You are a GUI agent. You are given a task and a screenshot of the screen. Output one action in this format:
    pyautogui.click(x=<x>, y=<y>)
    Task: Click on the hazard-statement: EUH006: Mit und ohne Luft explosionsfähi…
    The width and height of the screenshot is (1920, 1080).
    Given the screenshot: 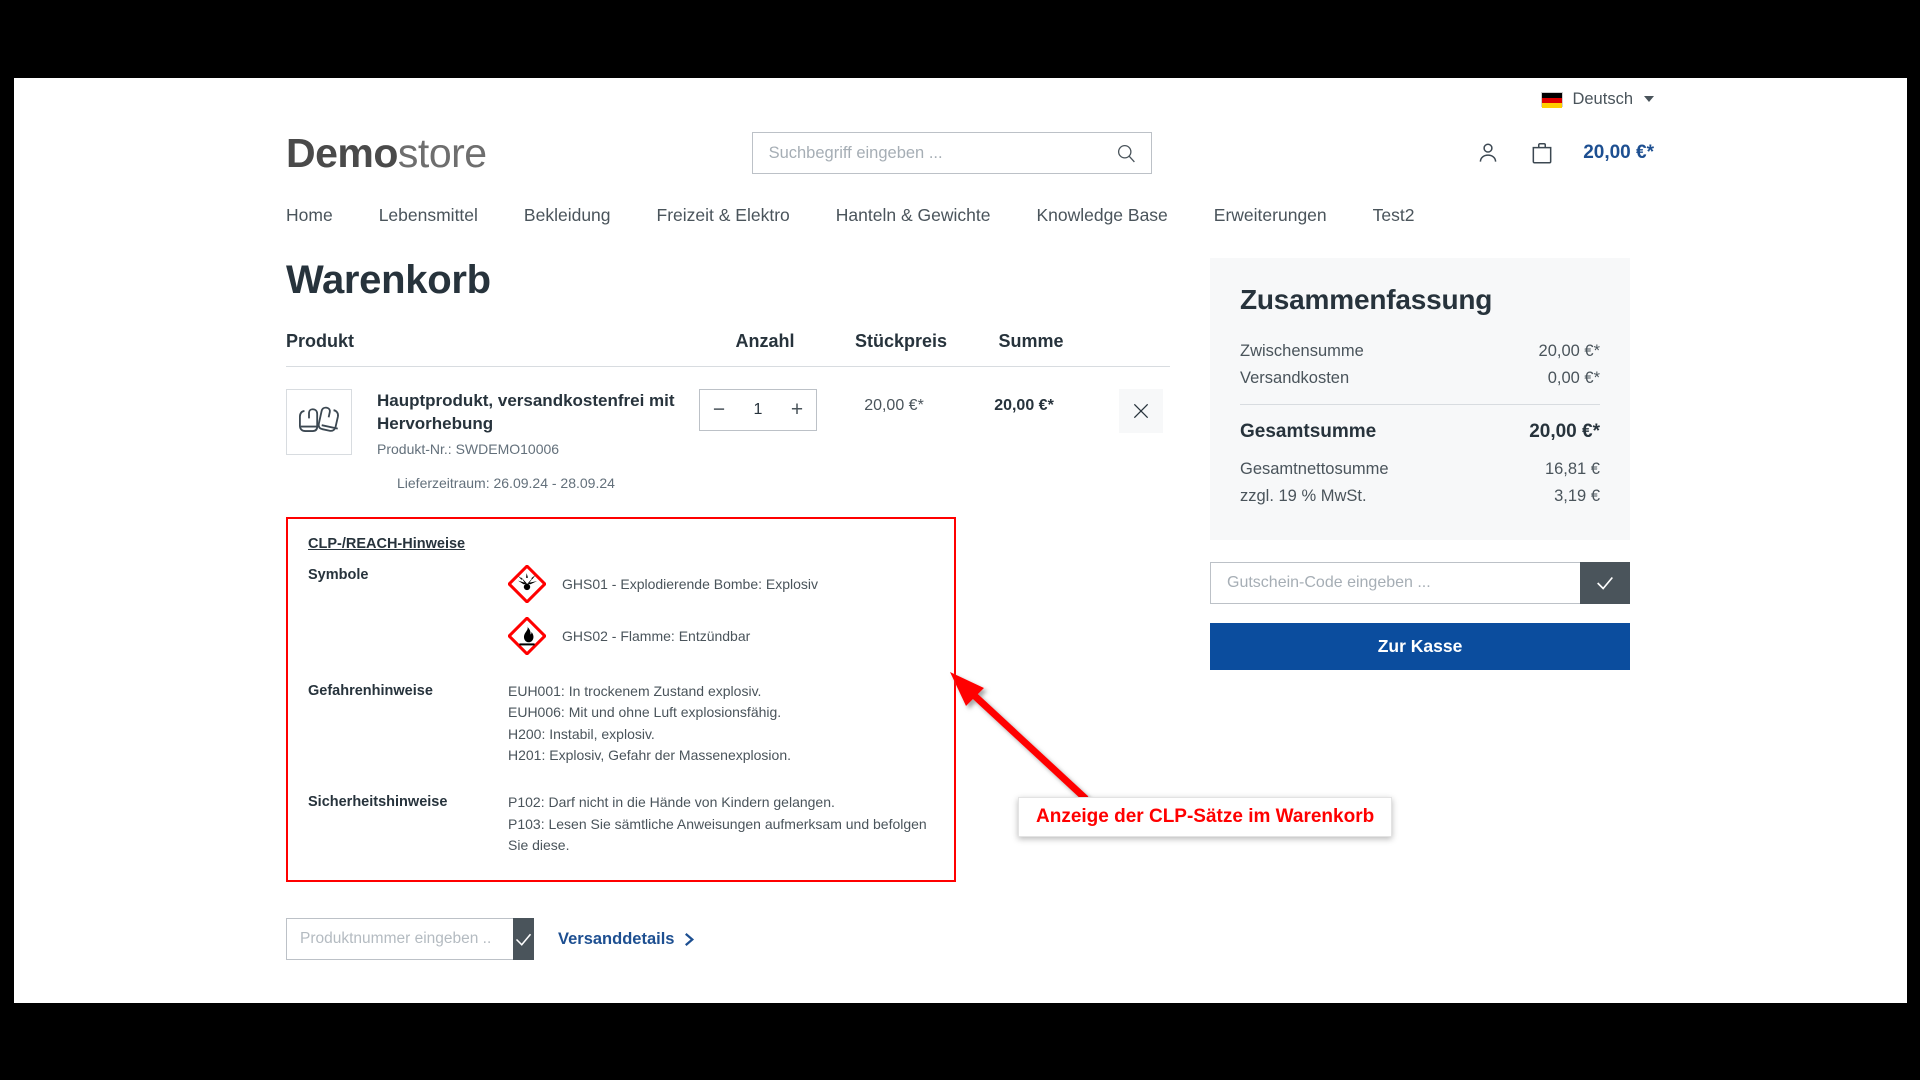 What is the action you would take?
    pyautogui.click(x=645, y=712)
    